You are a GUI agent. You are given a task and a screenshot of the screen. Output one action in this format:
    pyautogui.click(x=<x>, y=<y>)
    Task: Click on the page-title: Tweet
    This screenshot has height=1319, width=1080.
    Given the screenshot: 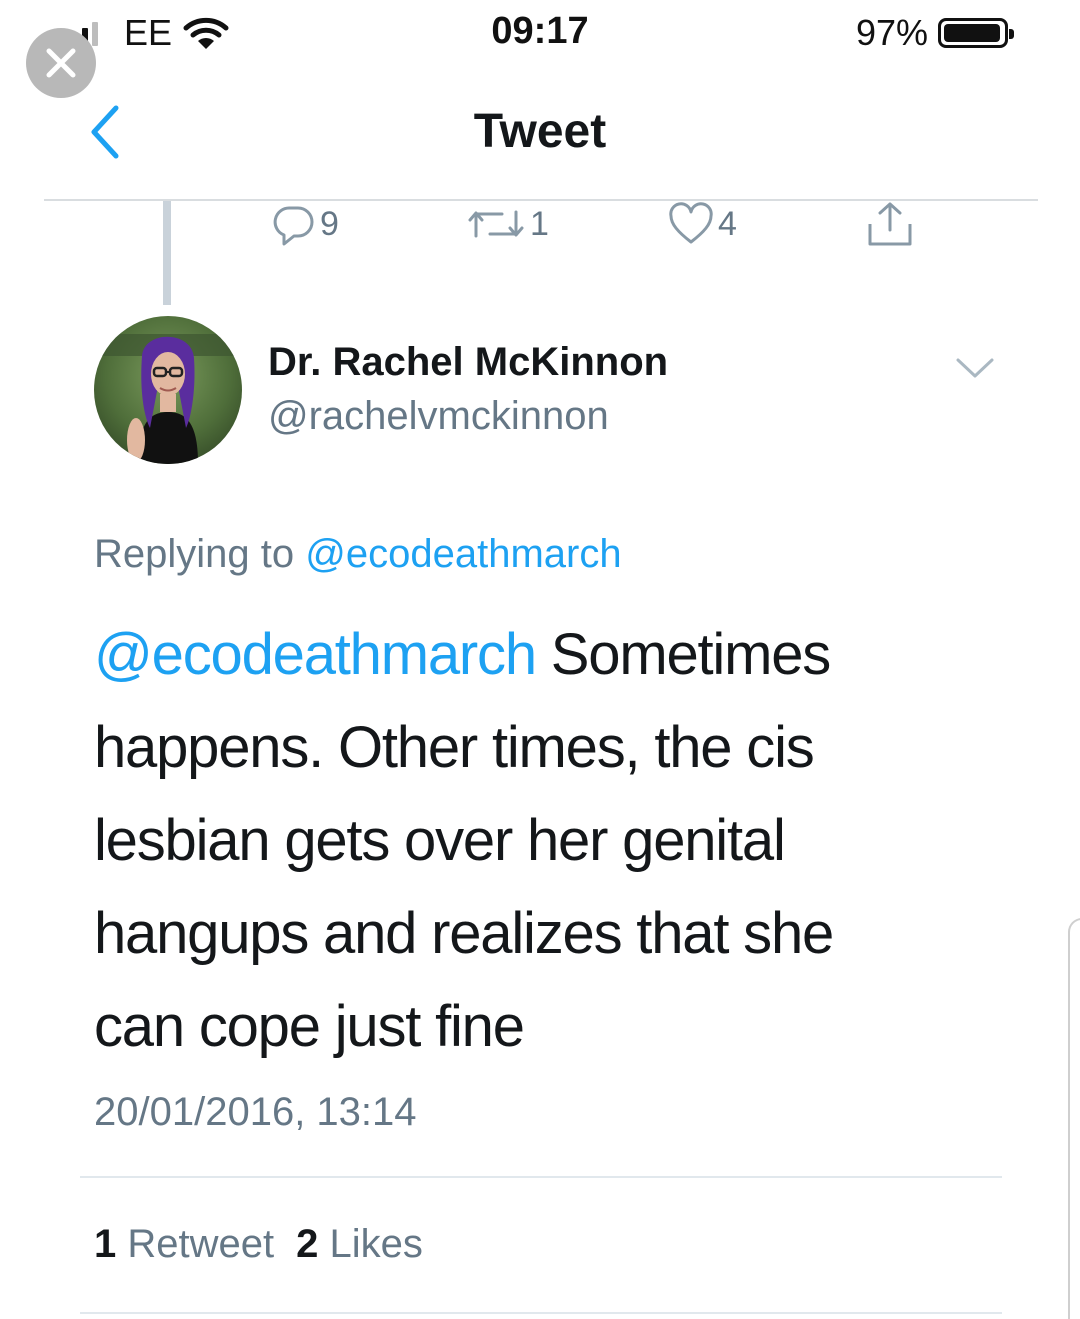 What is the action you would take?
    pyautogui.click(x=540, y=131)
    